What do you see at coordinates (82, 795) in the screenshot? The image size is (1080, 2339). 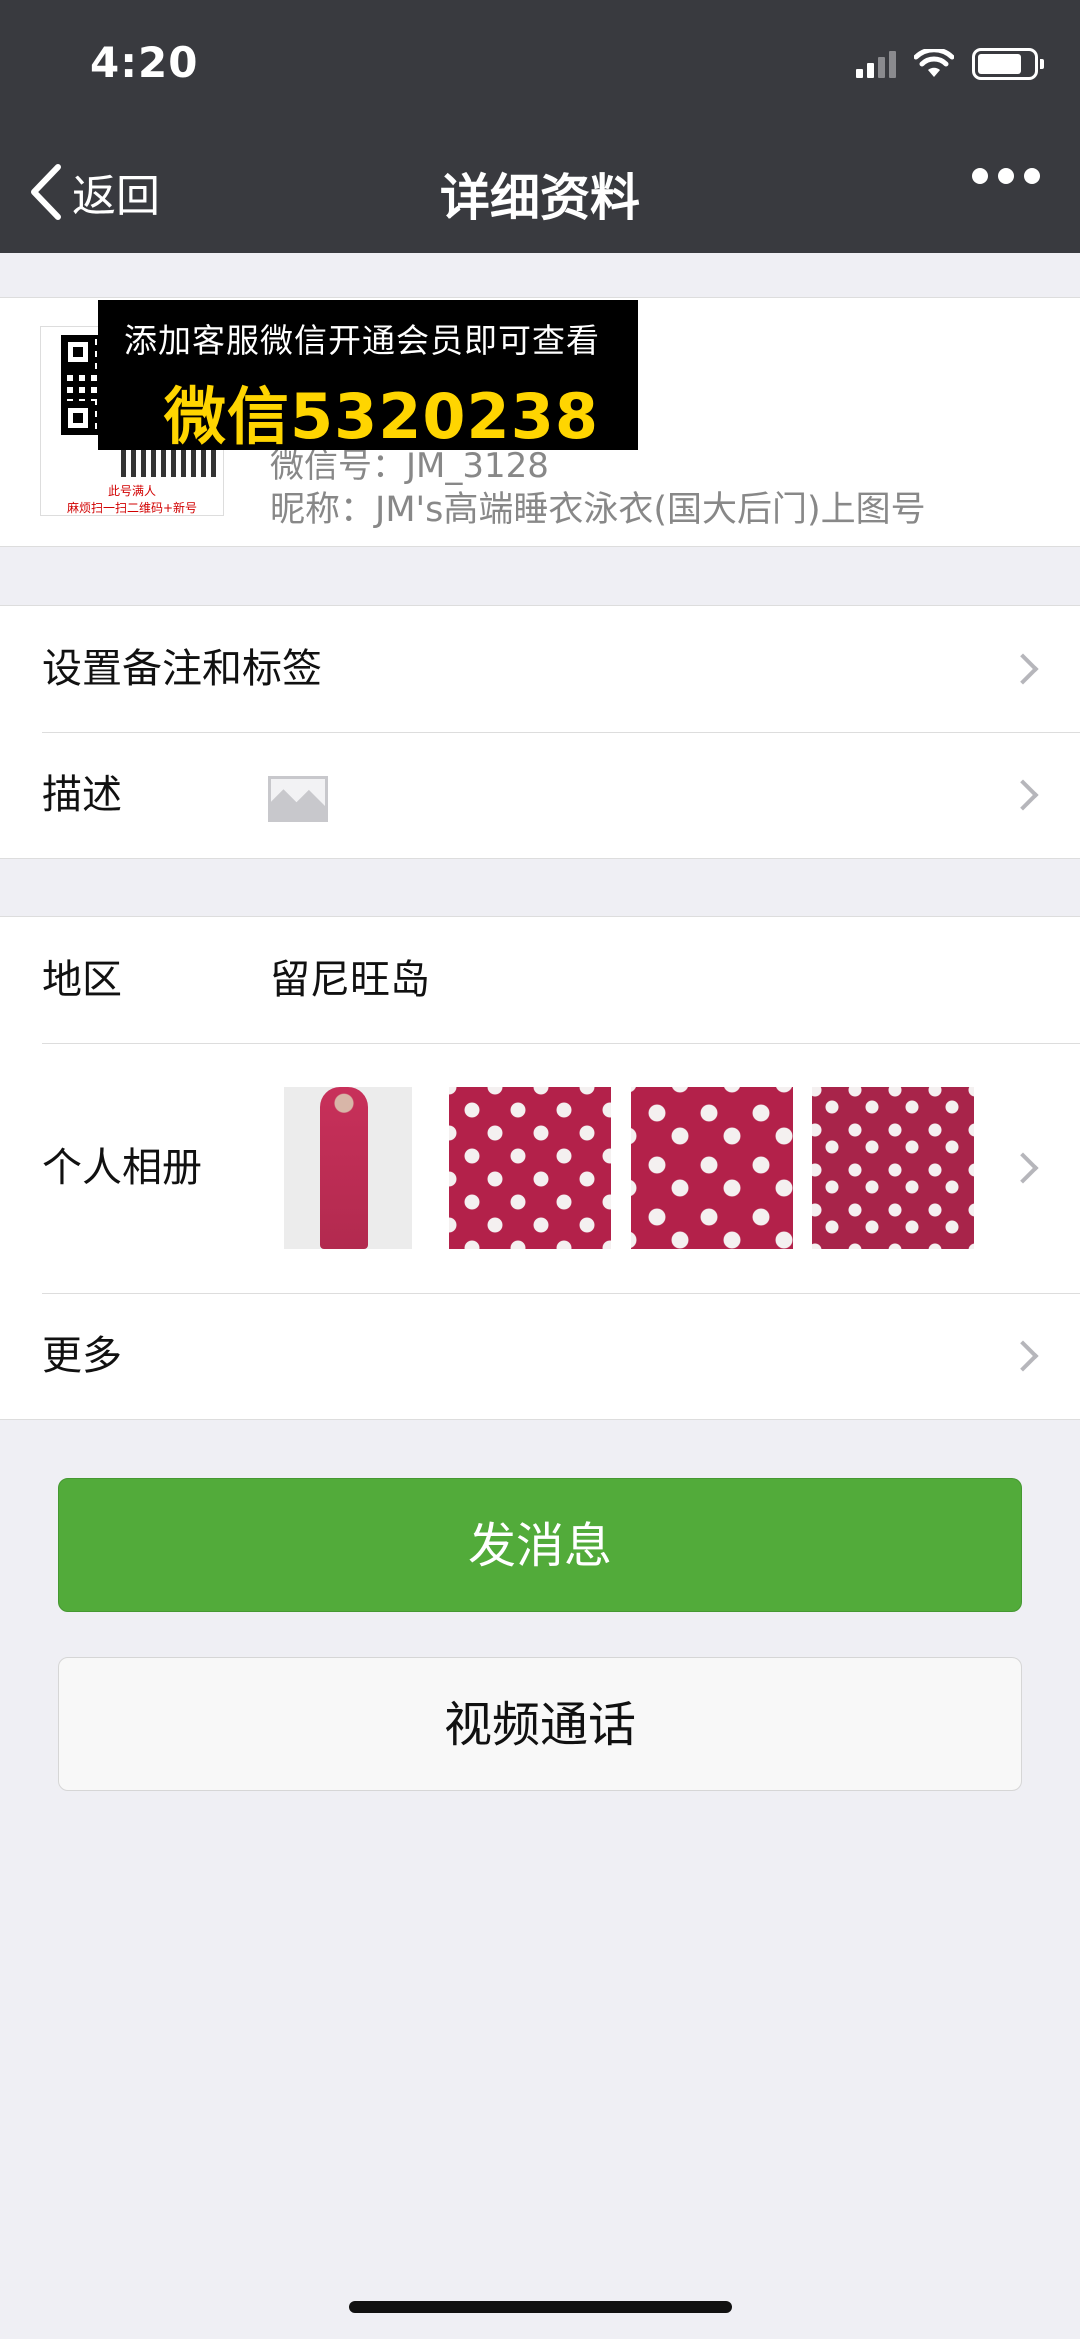 I see `description-label: 描述` at bounding box center [82, 795].